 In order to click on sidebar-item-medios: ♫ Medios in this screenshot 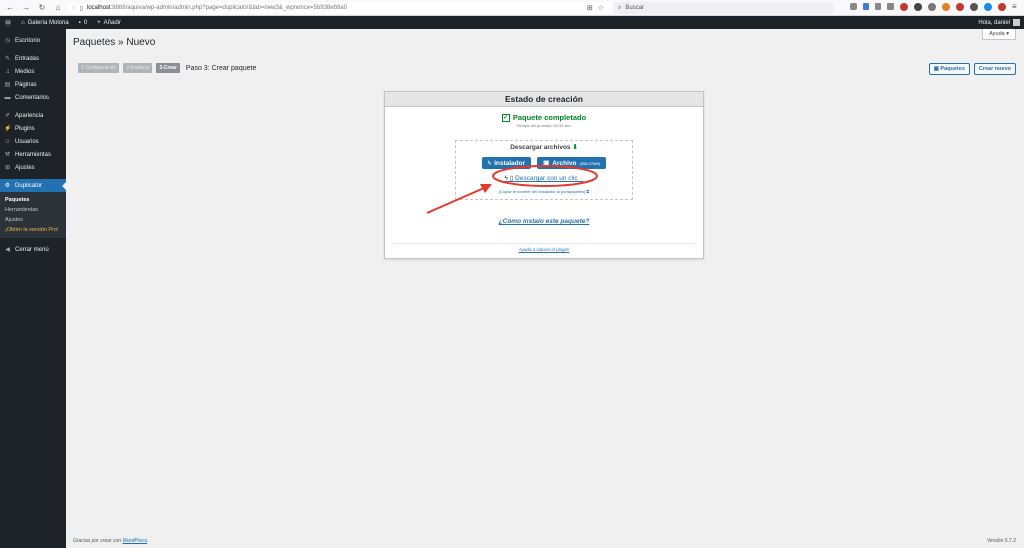, I will do `click(33, 71)`.